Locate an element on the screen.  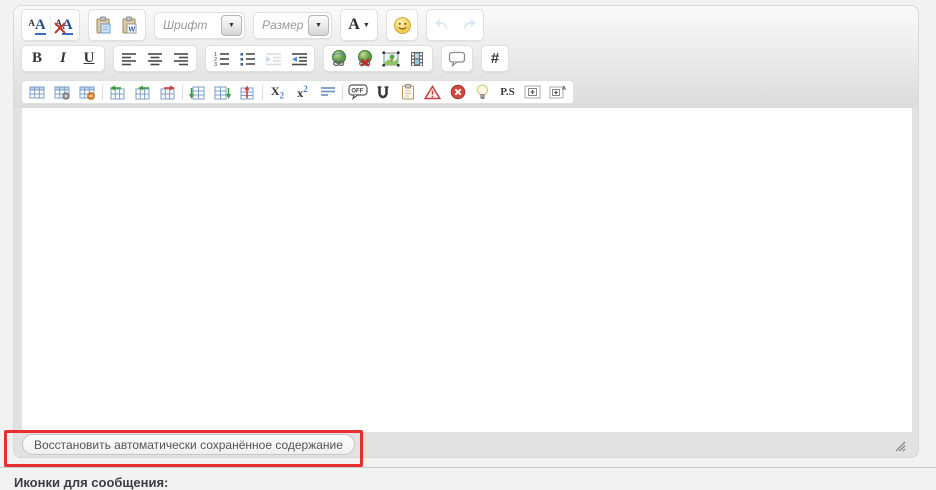
horseshoe-icon is located at coordinates (382, 91).